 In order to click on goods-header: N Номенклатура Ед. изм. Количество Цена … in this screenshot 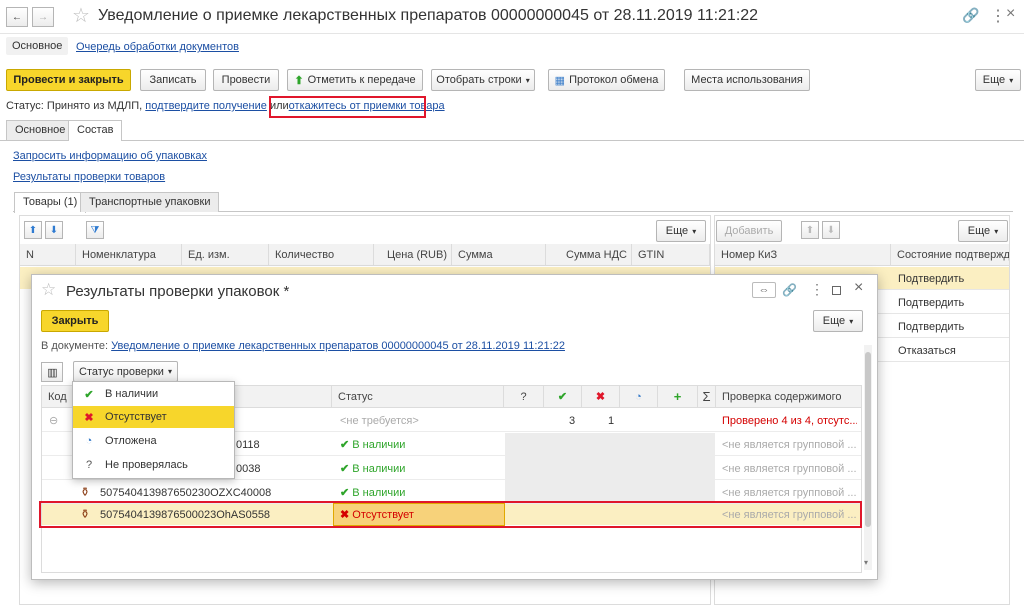, I will do `click(365, 255)`.